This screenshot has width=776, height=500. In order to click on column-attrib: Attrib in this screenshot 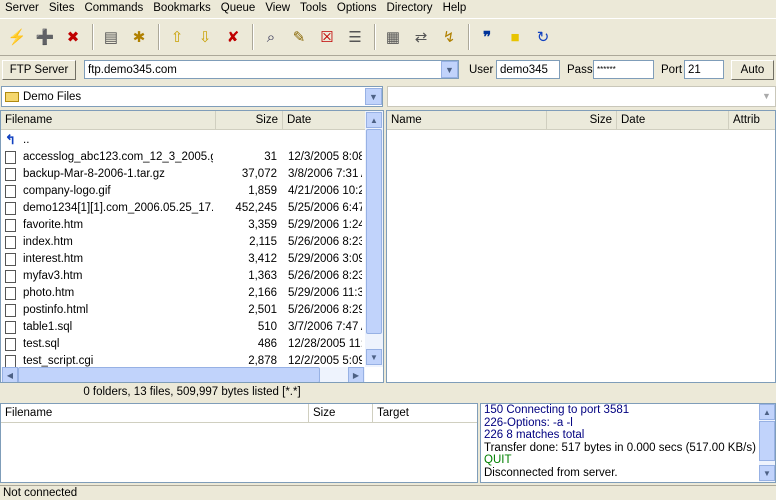, I will do `click(752, 120)`.